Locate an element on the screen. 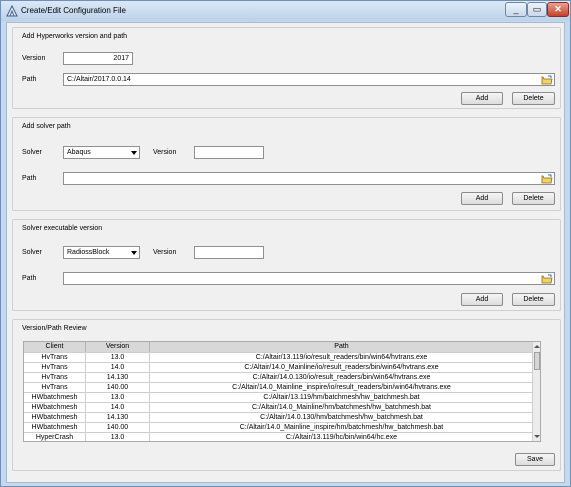 The width and height of the screenshot is (571, 487). scroll-thumb is located at coordinates (537, 361).